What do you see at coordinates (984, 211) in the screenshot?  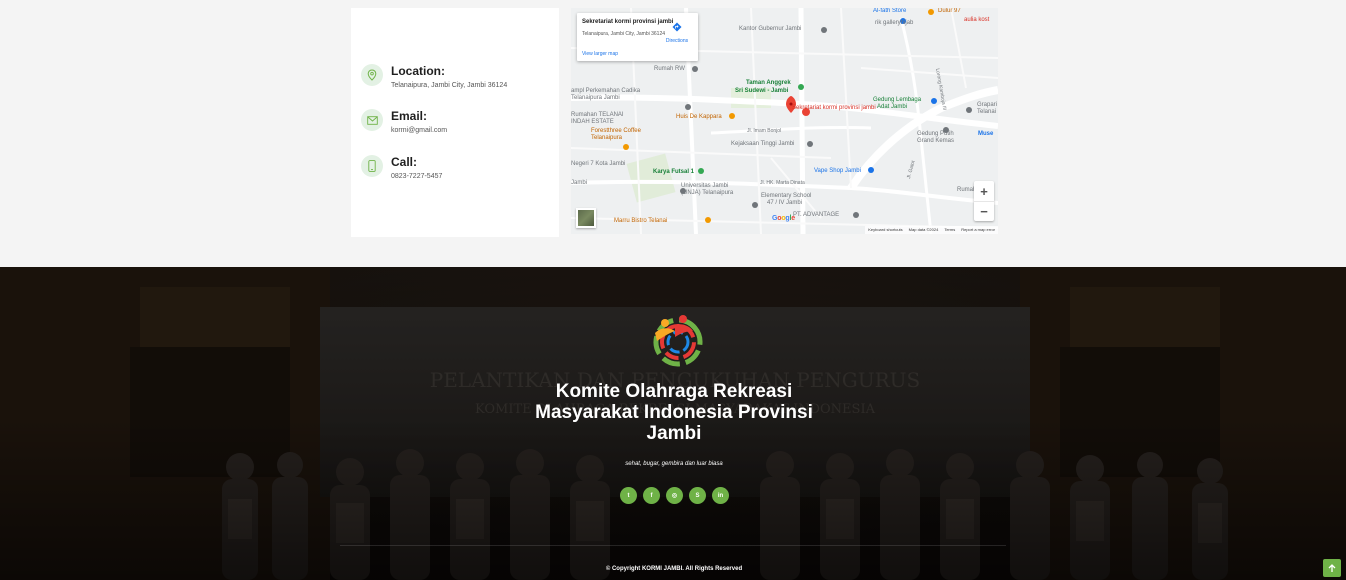 I see `zoom-out-button: −` at bounding box center [984, 211].